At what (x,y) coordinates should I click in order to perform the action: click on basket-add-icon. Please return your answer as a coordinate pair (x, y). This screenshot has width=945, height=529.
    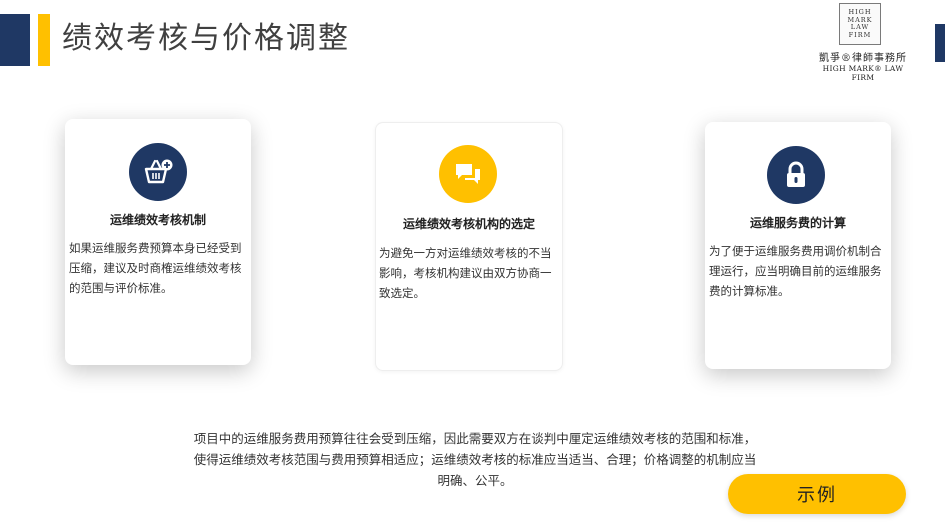
    Looking at the image, I should click on (158, 172).